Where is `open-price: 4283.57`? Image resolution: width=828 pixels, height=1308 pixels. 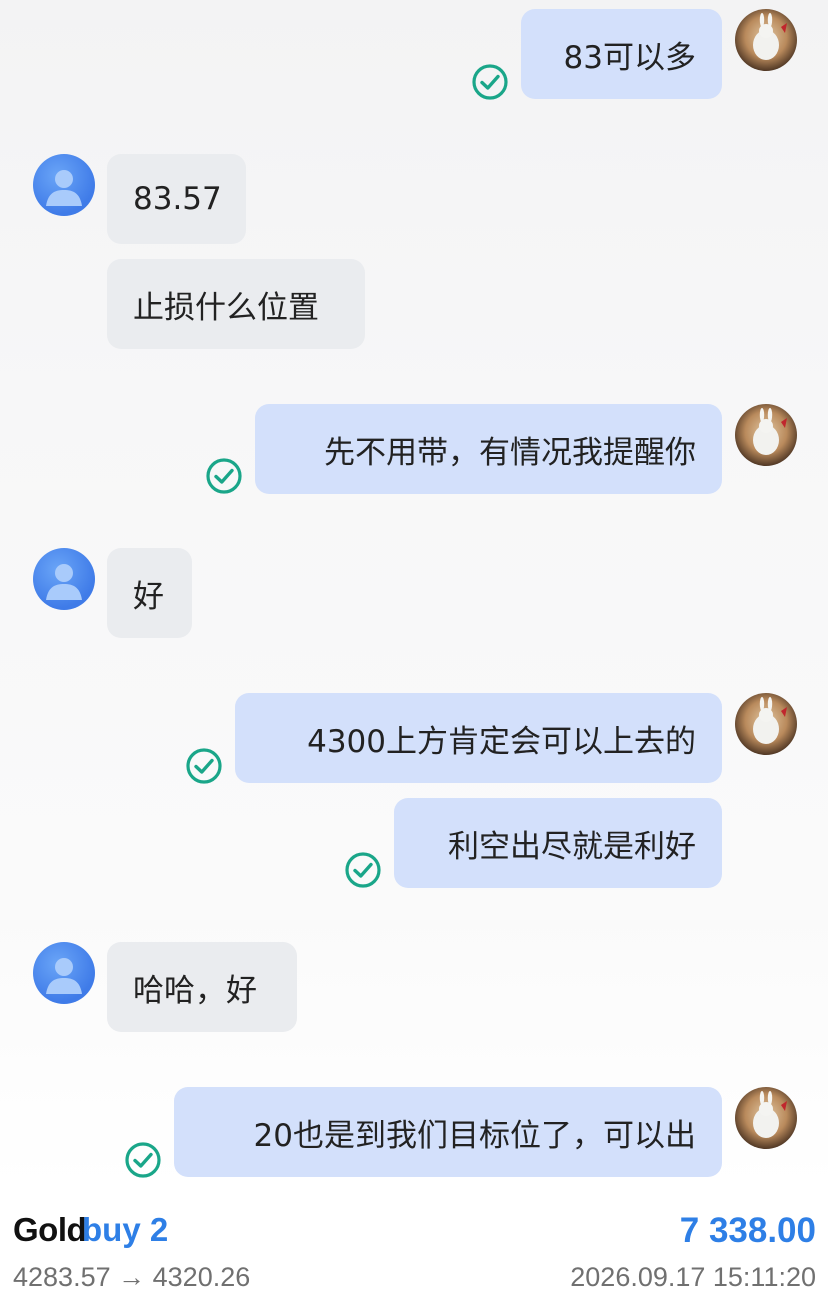 open-price: 4283.57 is located at coordinates (62, 1277).